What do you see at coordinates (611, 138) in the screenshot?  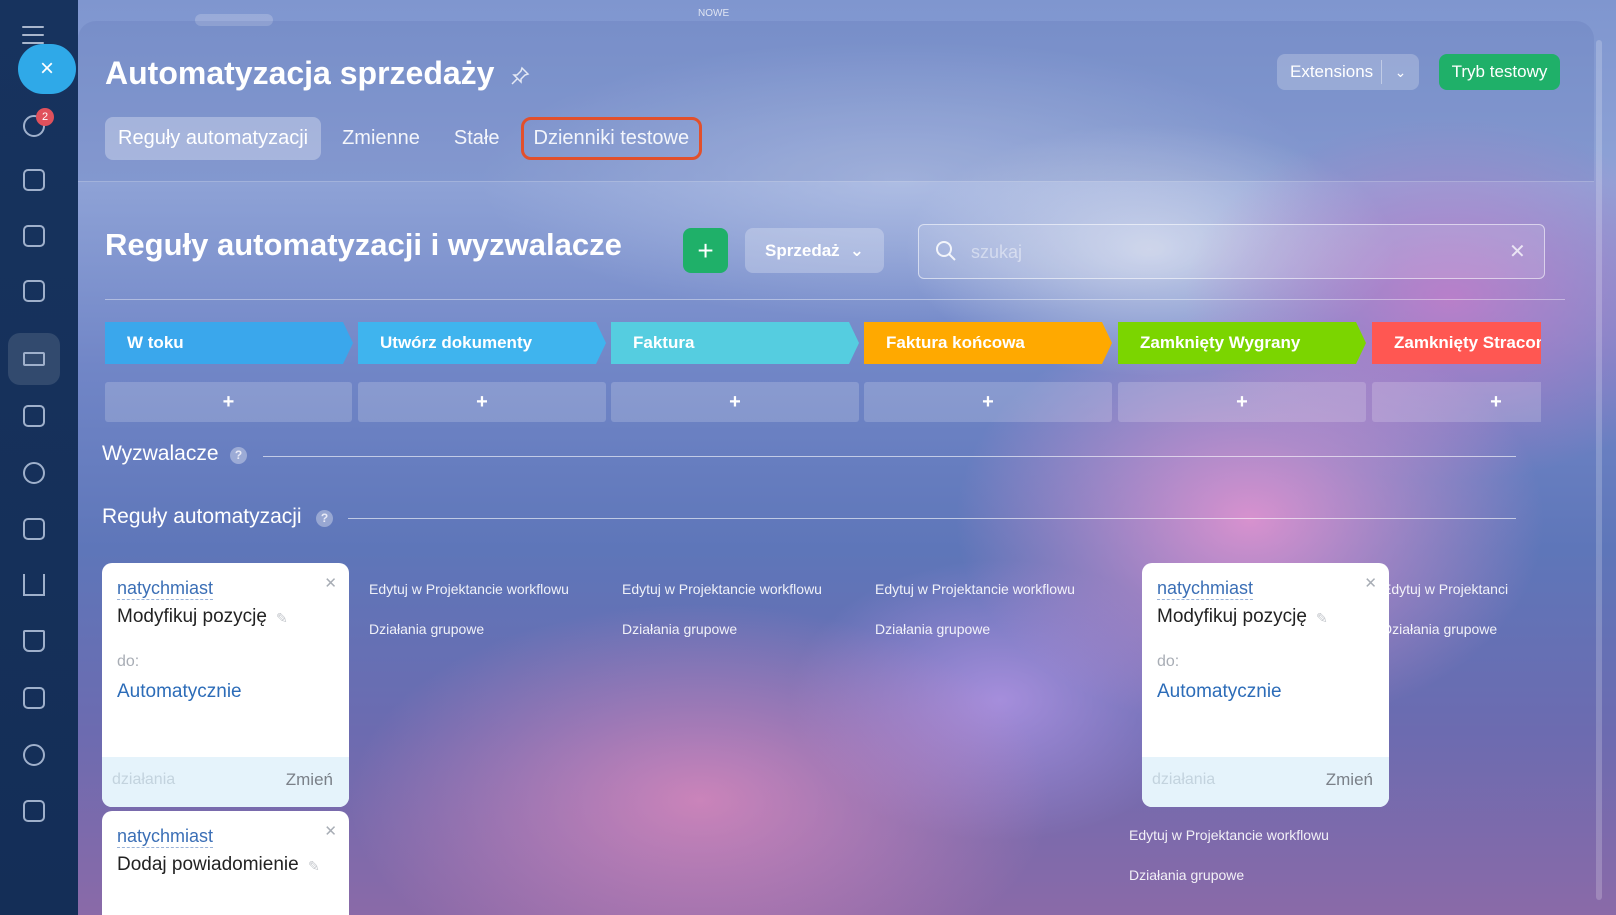 I see `tab-test-logs: Dzienniki testowe` at bounding box center [611, 138].